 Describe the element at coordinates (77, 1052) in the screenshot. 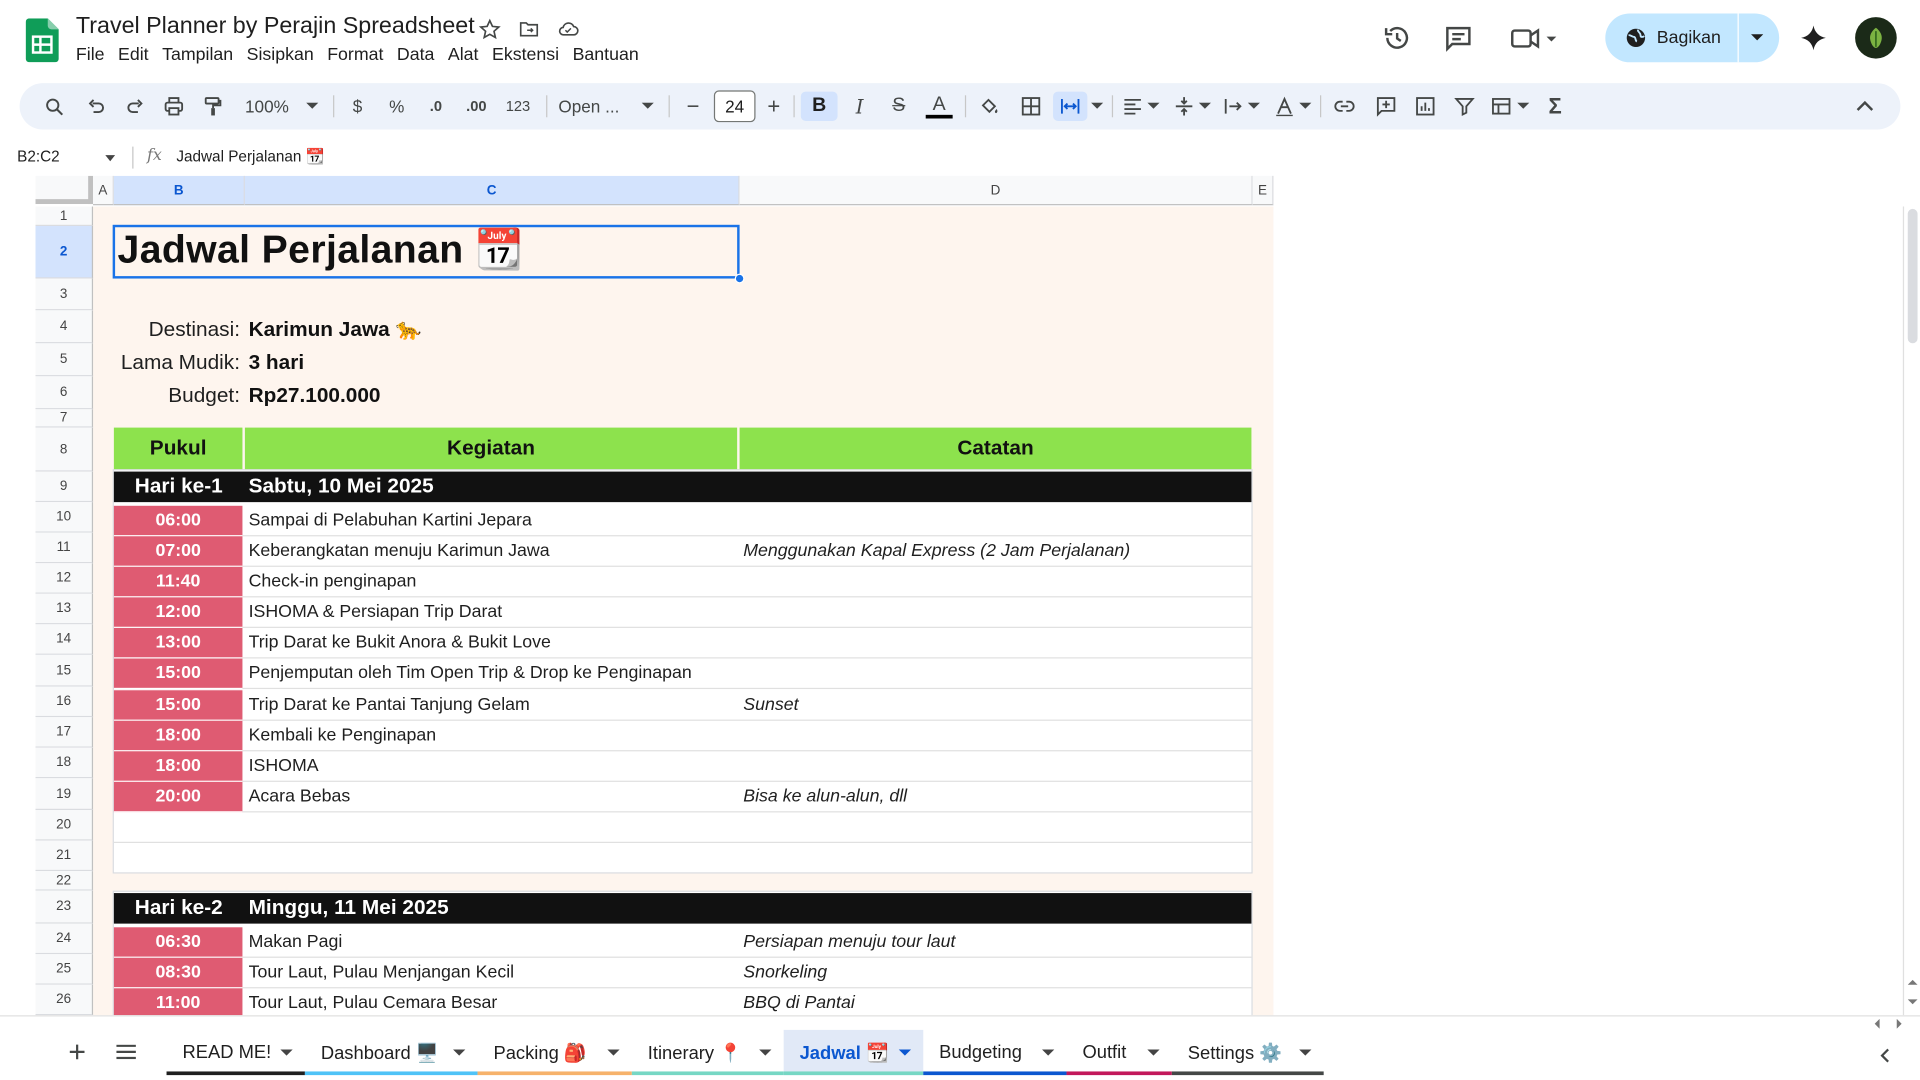

I see `add-sheet-icon` at that location.